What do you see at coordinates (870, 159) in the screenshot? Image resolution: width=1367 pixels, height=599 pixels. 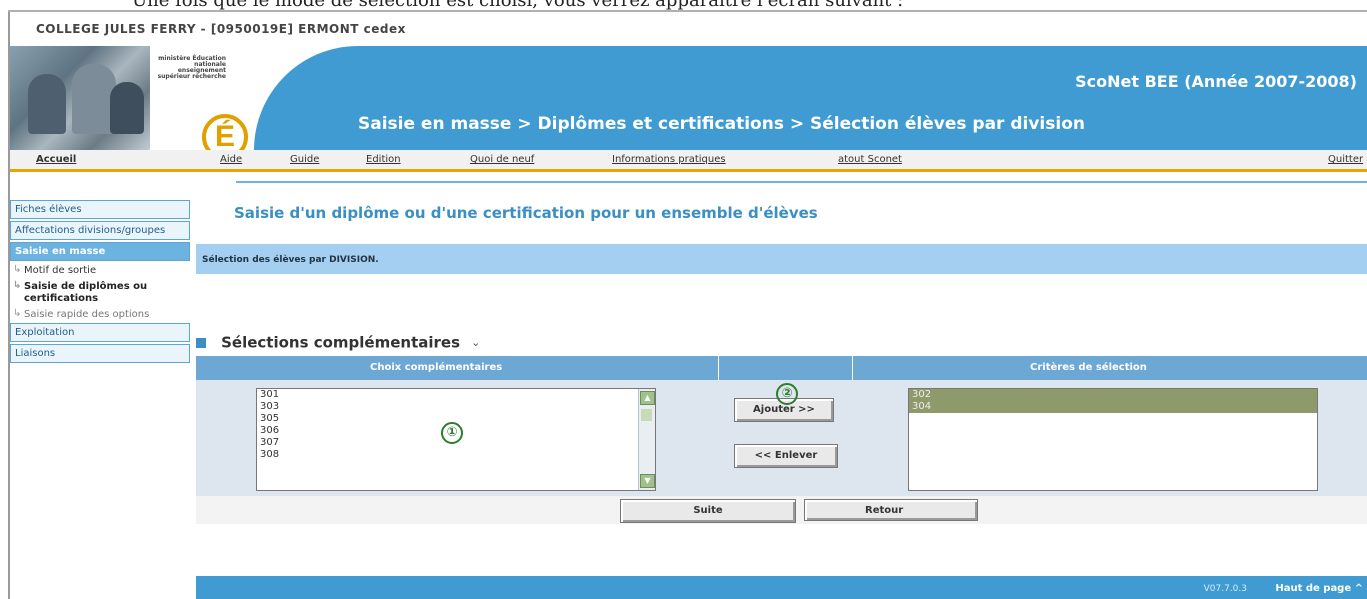 I see `menu-atout-sconet-link: atout Sconet` at bounding box center [870, 159].